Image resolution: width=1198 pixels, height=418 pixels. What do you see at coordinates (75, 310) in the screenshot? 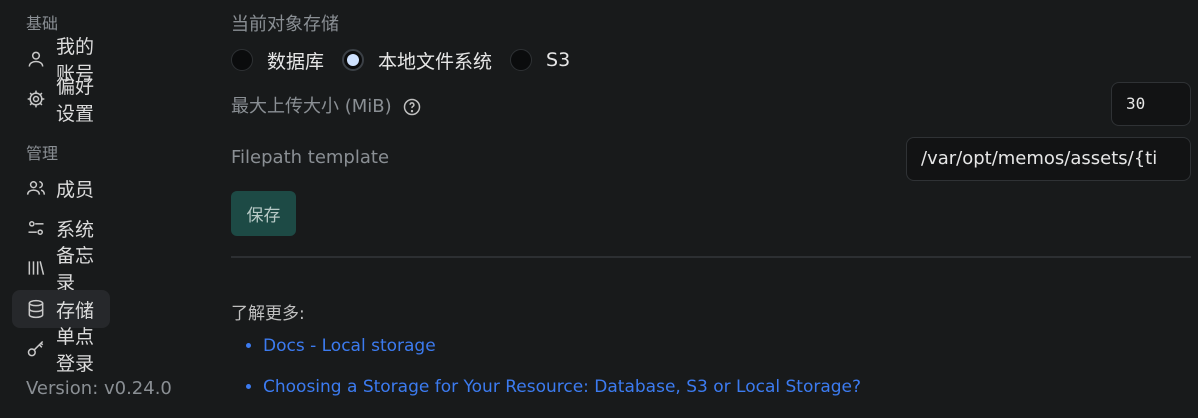
I see `sidebar-item-label: 存储` at bounding box center [75, 310].